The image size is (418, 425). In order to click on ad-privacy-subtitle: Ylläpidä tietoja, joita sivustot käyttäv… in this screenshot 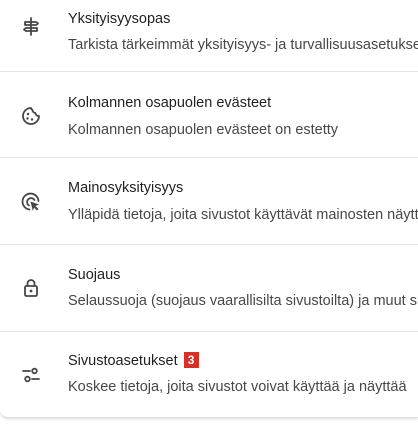, I will do `click(243, 215)`.